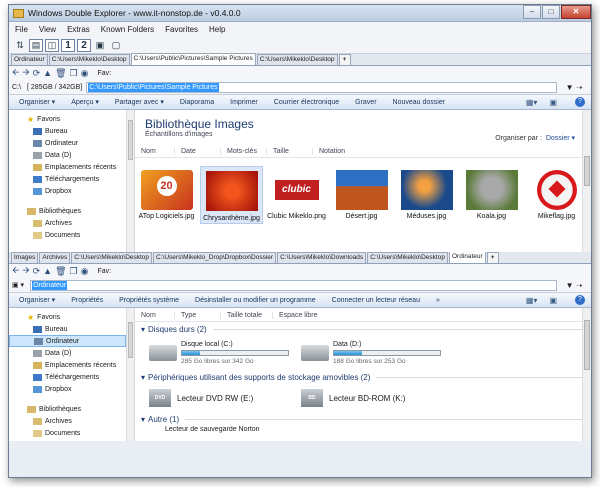 The image size is (600, 487). I want to click on file-thumbnail: Désert.jpg, so click(361, 195).